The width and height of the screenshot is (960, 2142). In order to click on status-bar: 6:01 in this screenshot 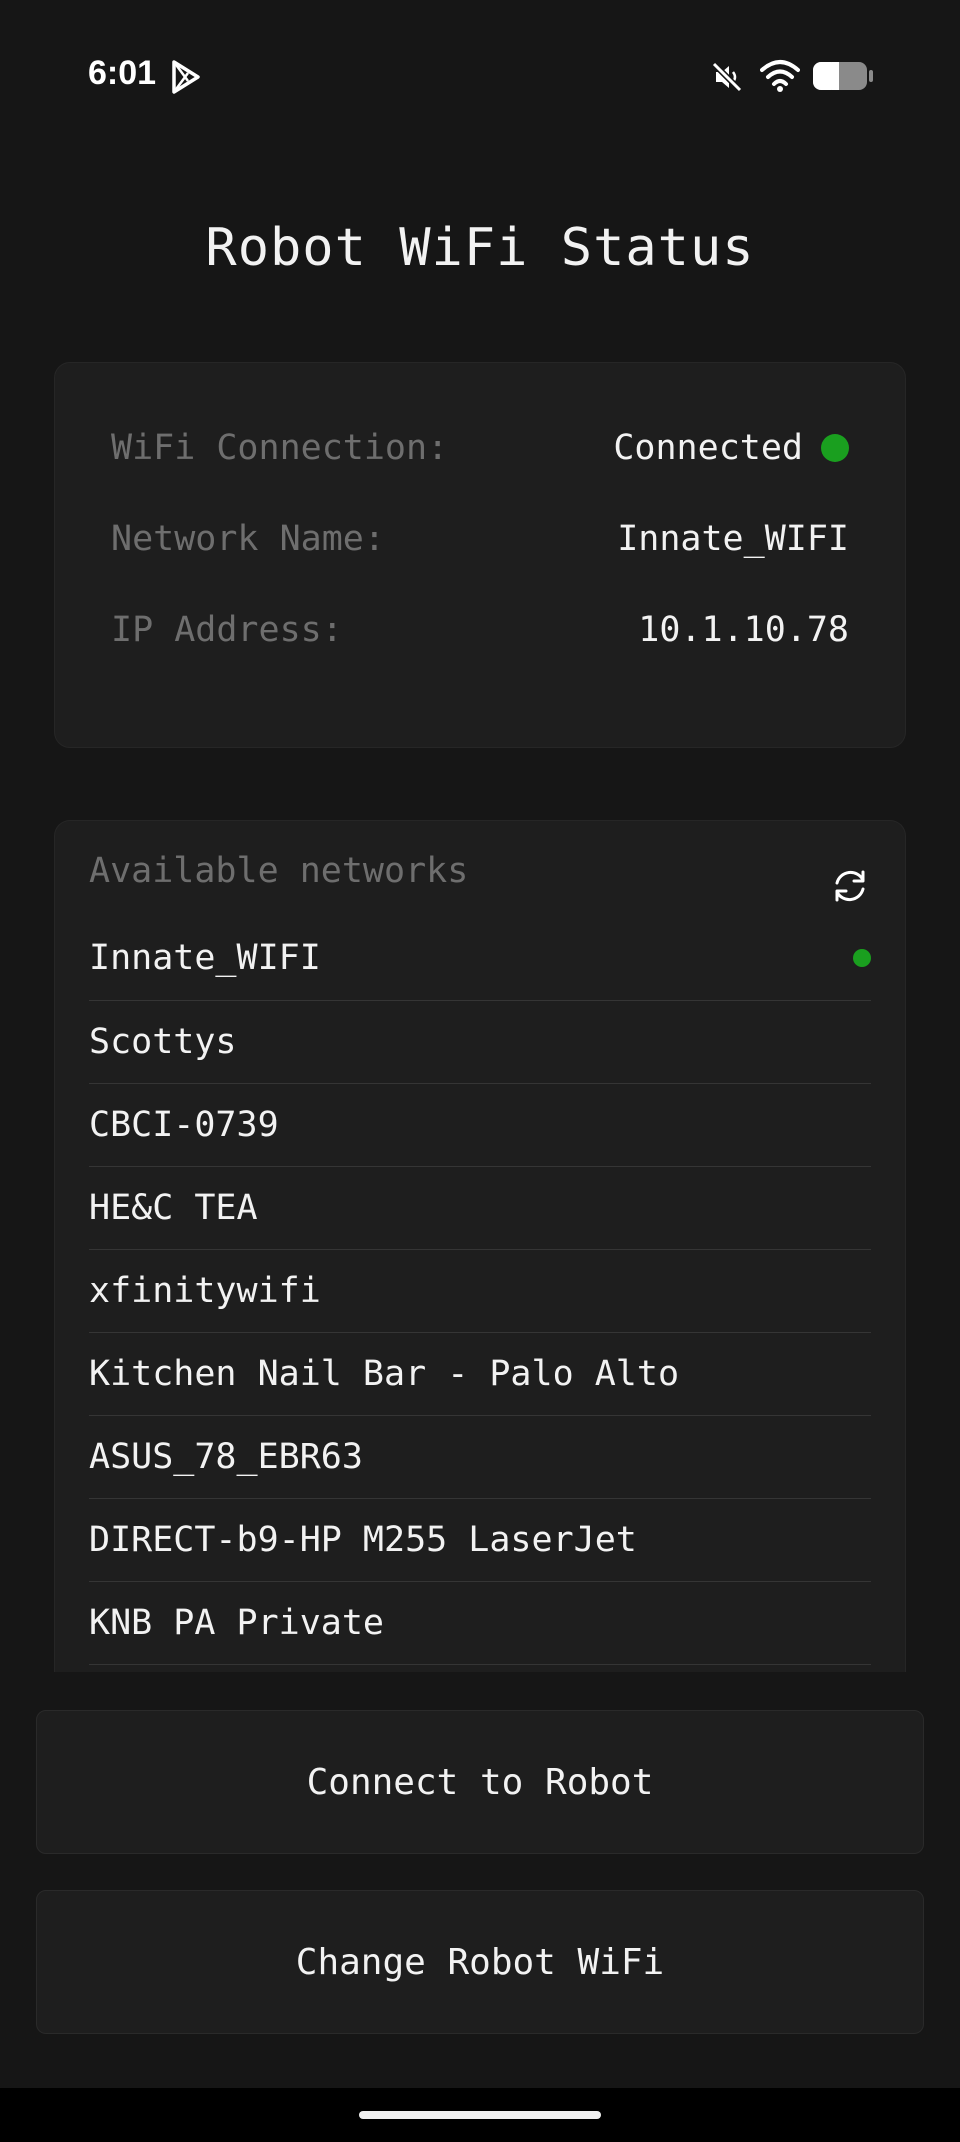, I will do `click(480, 75)`.